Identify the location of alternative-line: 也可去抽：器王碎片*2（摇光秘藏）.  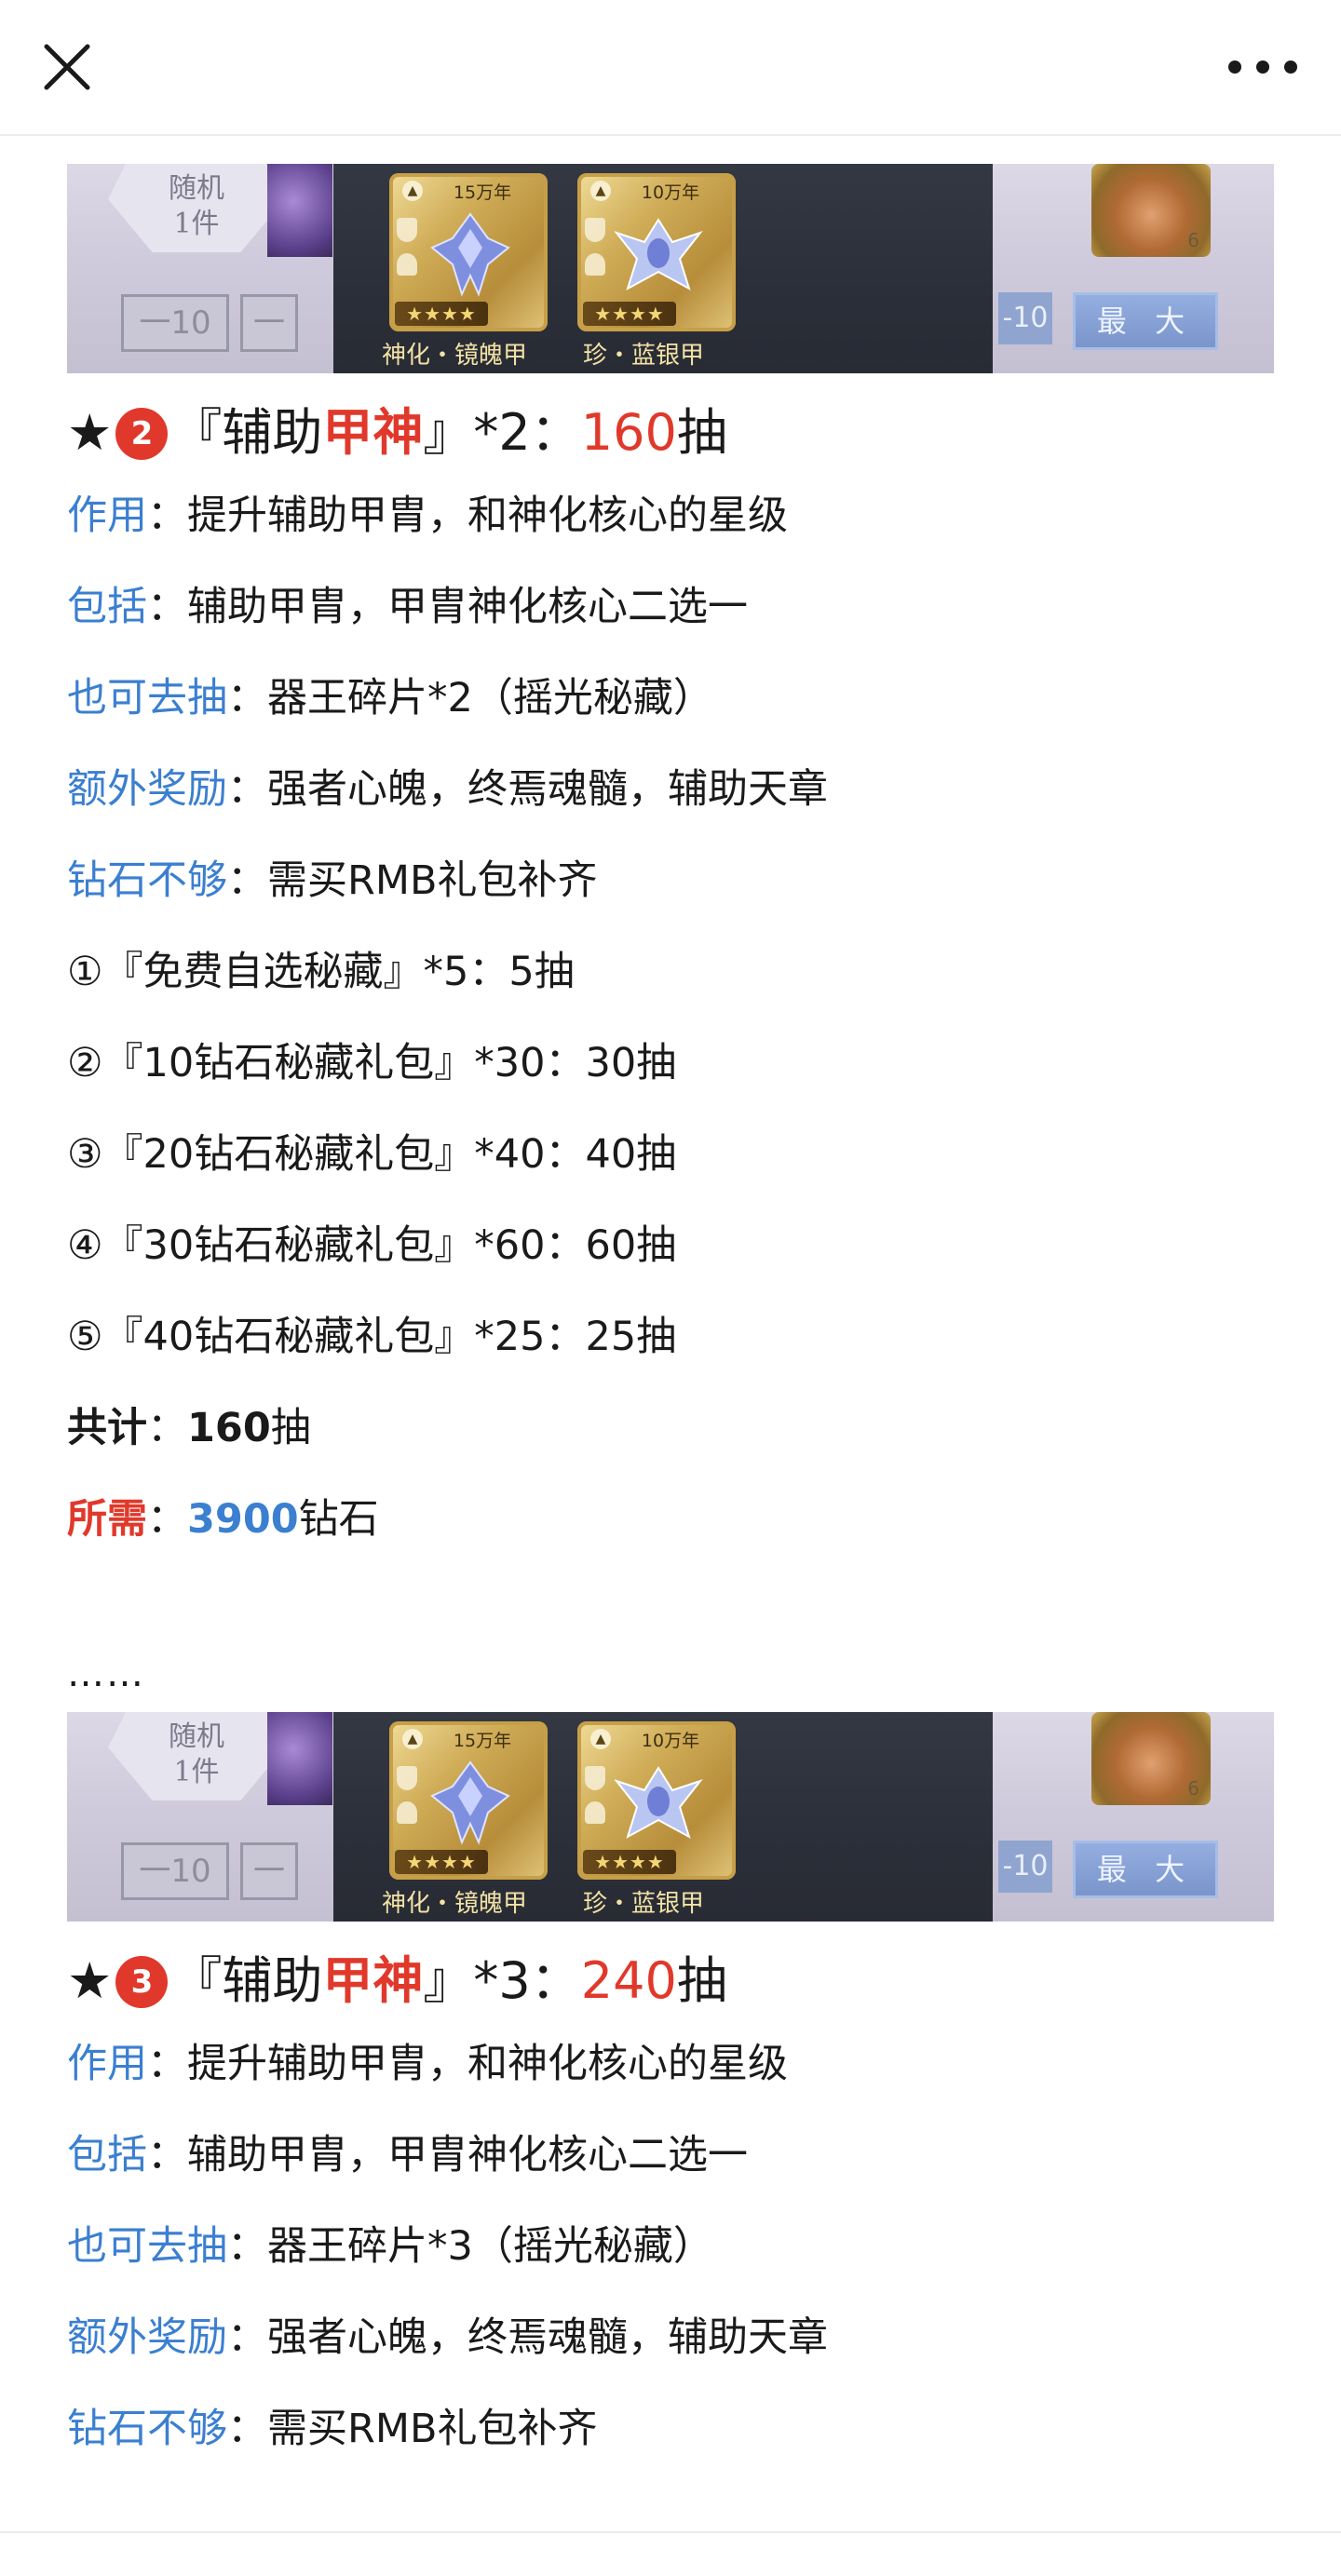
(670, 698).